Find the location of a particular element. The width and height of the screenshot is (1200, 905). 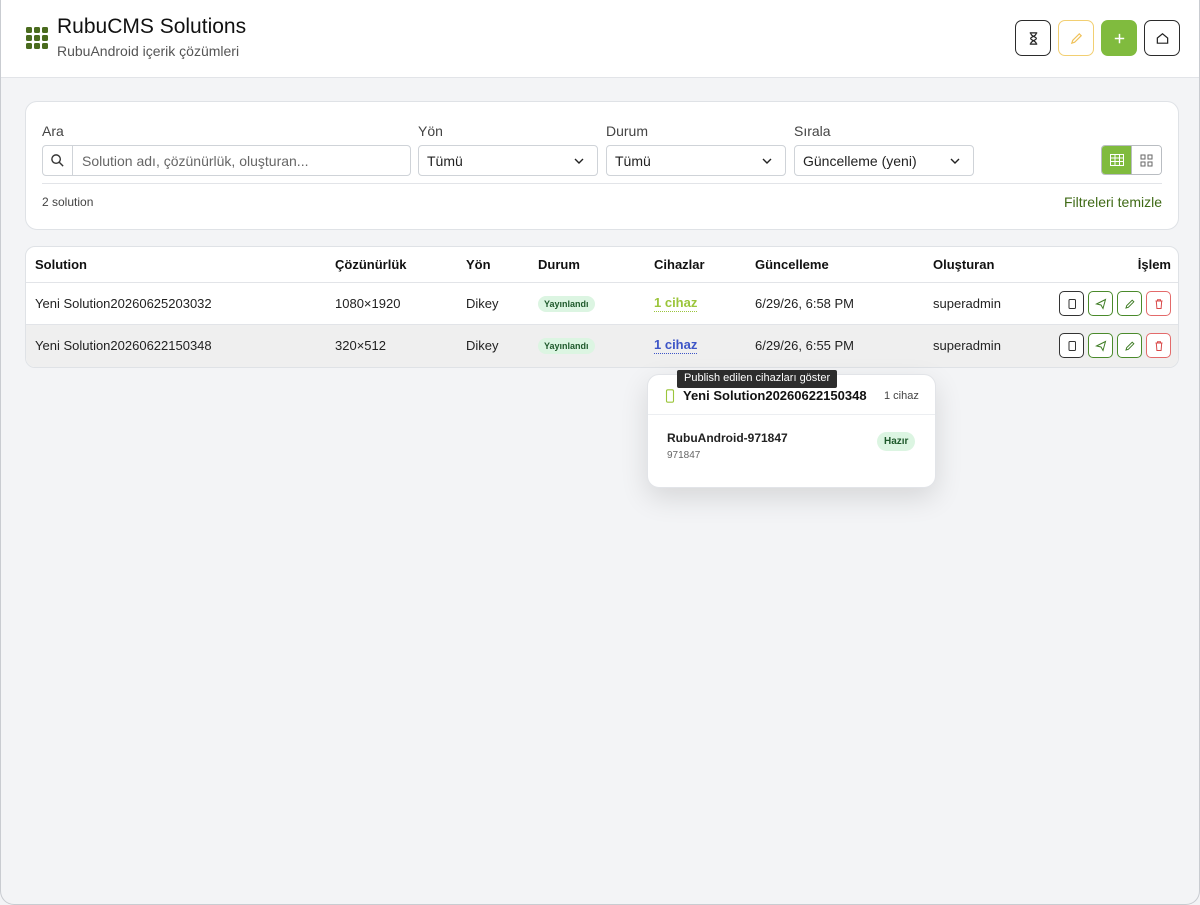

grid-icon is located at coordinates (1146, 160).